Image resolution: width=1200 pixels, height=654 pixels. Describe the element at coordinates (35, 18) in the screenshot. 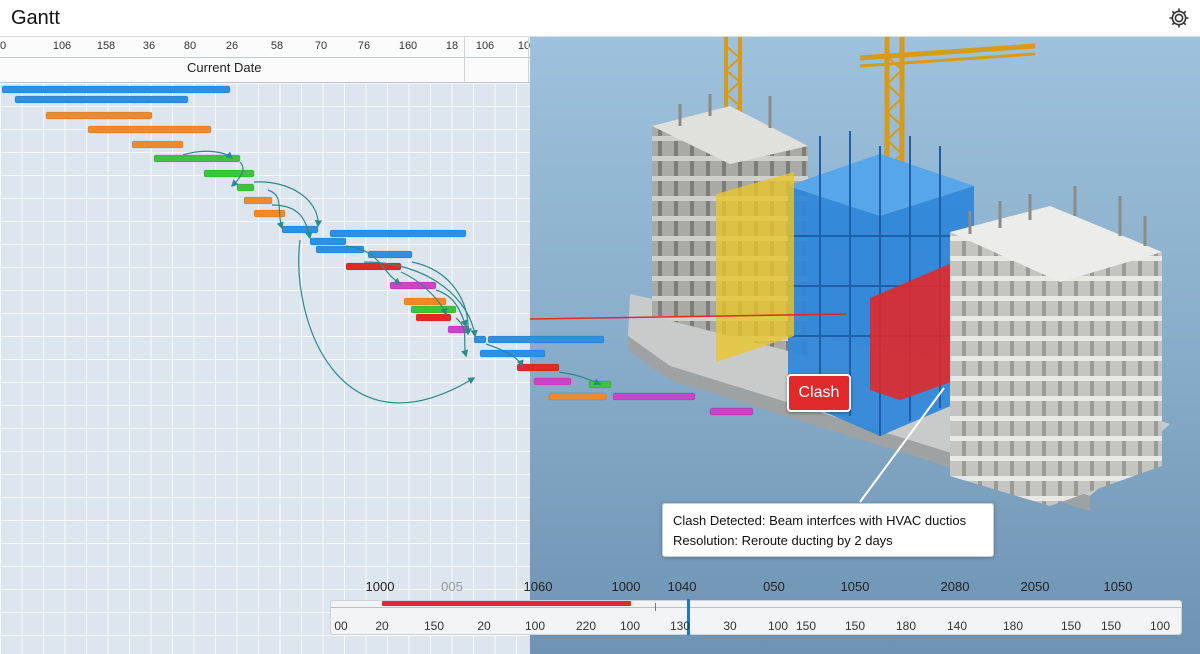

I see `app-title: Gantt` at that location.